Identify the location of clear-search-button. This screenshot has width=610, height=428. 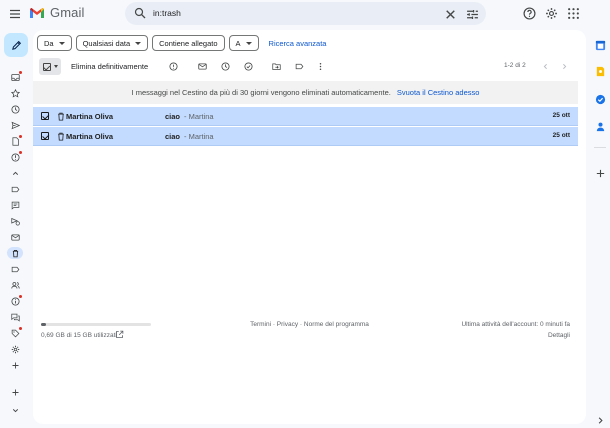
(450, 14).